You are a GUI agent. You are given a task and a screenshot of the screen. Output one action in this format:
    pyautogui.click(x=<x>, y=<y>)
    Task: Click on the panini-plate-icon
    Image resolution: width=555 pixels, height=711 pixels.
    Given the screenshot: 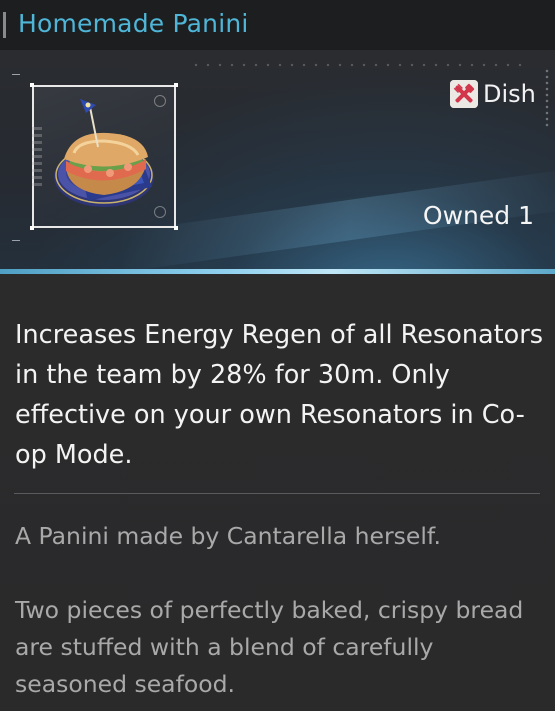 What is the action you would take?
    pyautogui.click(x=104, y=153)
    